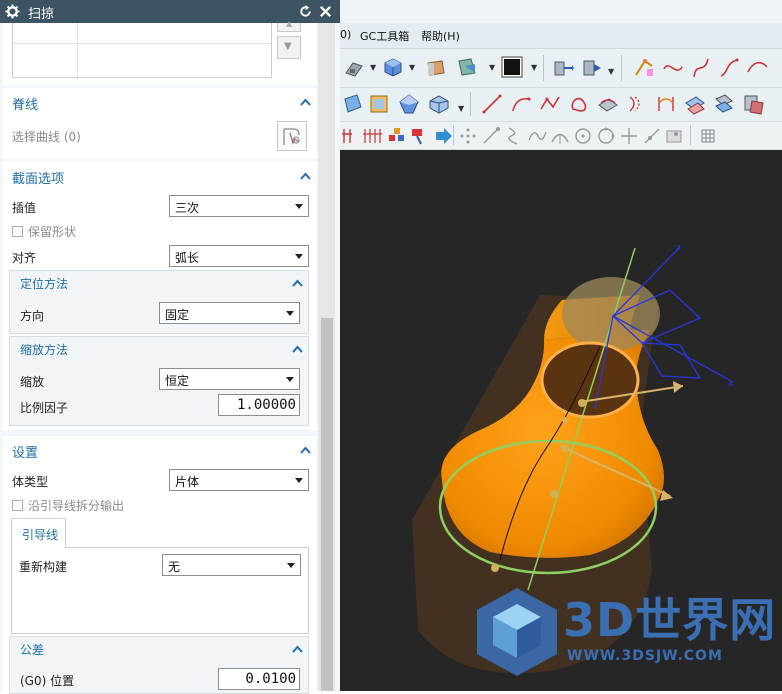 This screenshot has width=782, height=694. Describe the element at coordinates (289, 25) in the screenshot. I see `move-up-button: ▲` at that location.